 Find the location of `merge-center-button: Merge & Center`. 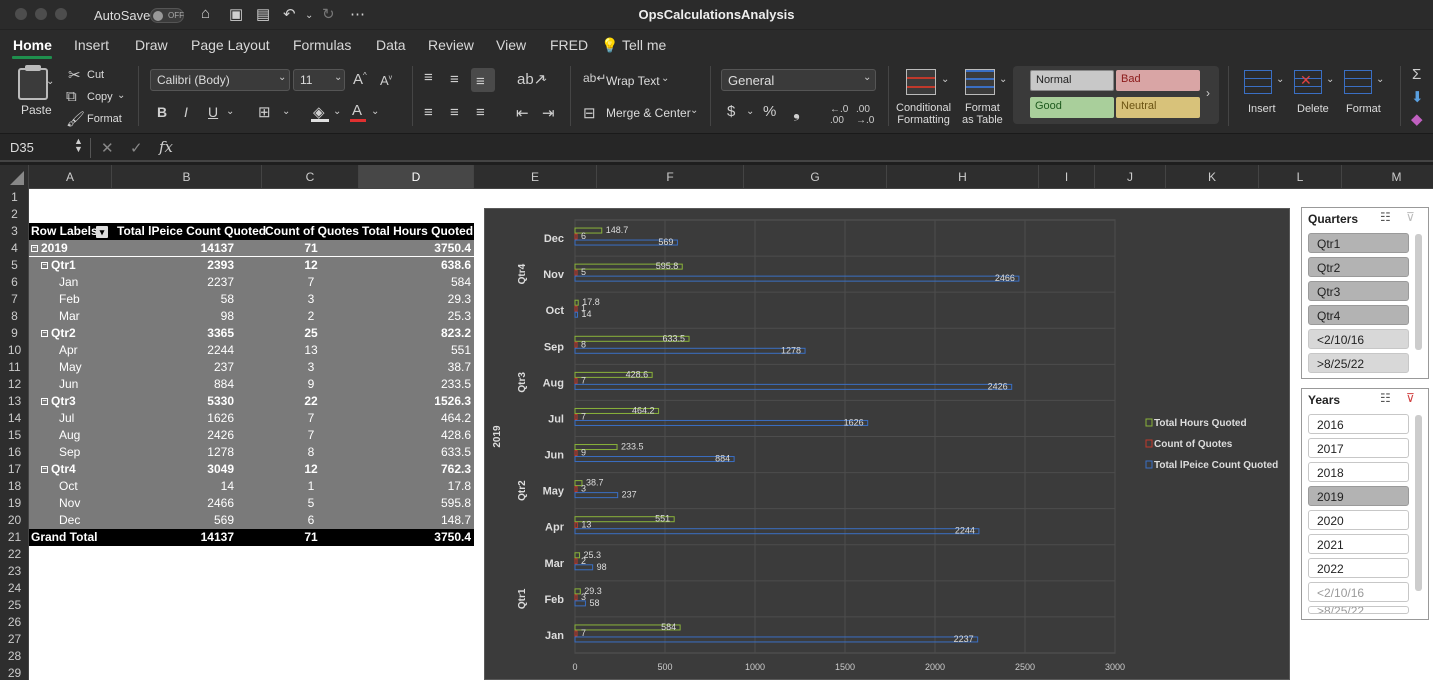

merge-center-button: Merge & Center is located at coordinates (648, 113).